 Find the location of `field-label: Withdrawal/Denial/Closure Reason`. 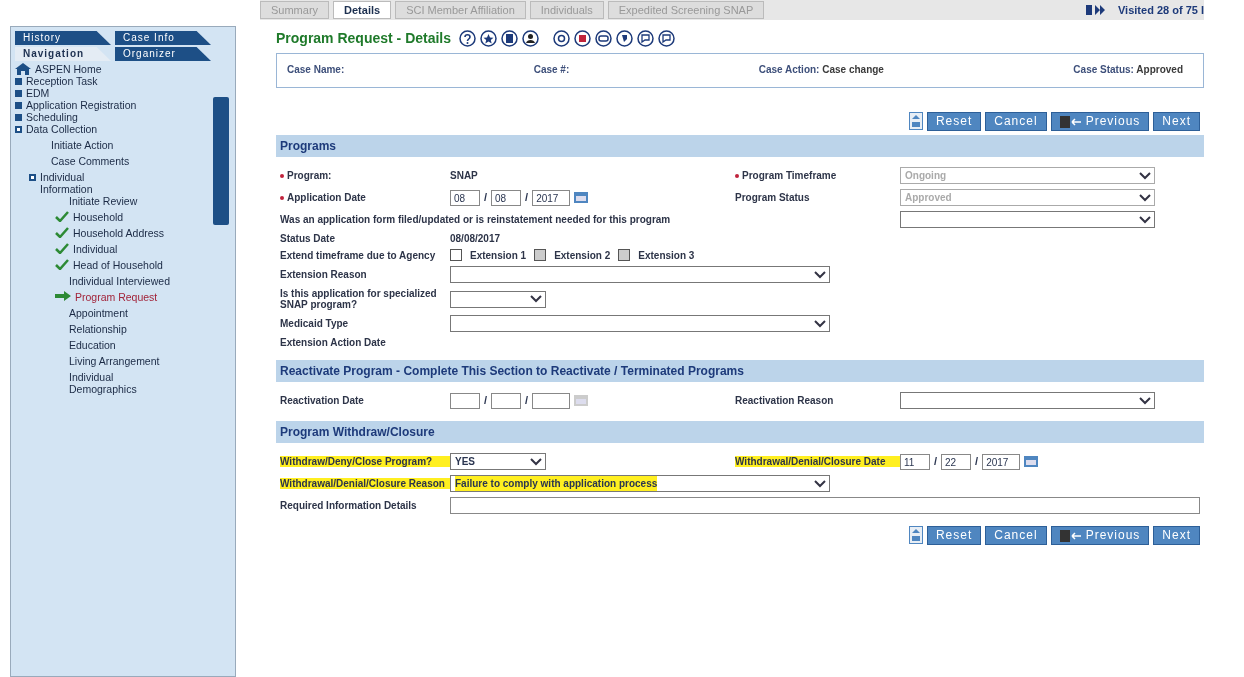

field-label: Withdrawal/Denial/Closure Reason is located at coordinates (365, 483).